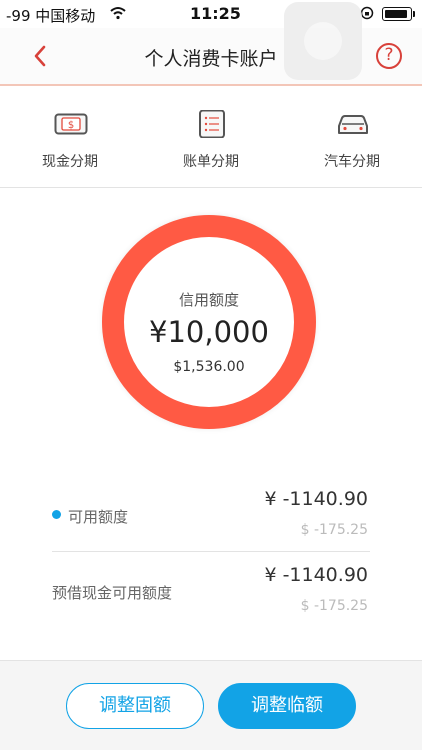  Describe the element at coordinates (118, 13) in the screenshot. I see `wifi-icon` at that location.